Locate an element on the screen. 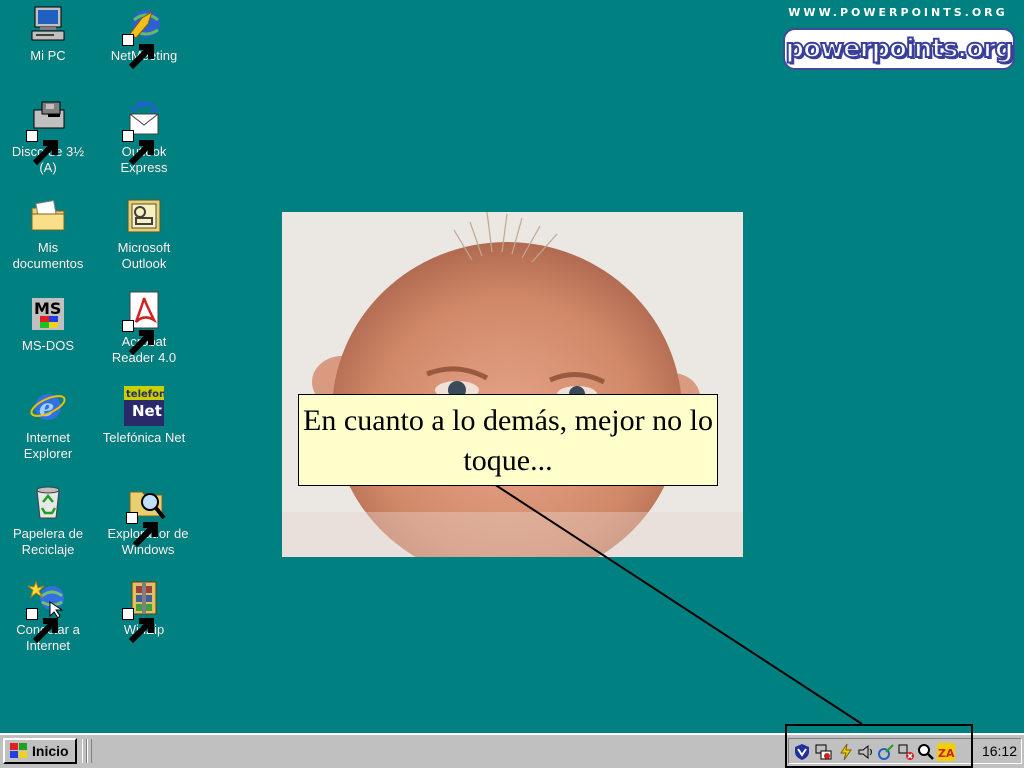 Image resolution: width=1024 pixels, height=768 pixels. search-icon is located at coordinates (926, 752).